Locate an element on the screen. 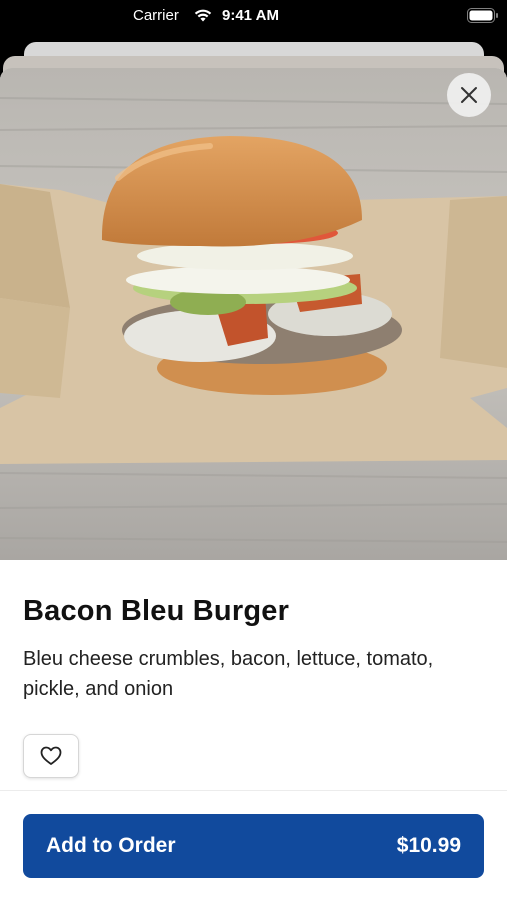 This screenshot has height=900, width=507. close-button is located at coordinates (469, 95).